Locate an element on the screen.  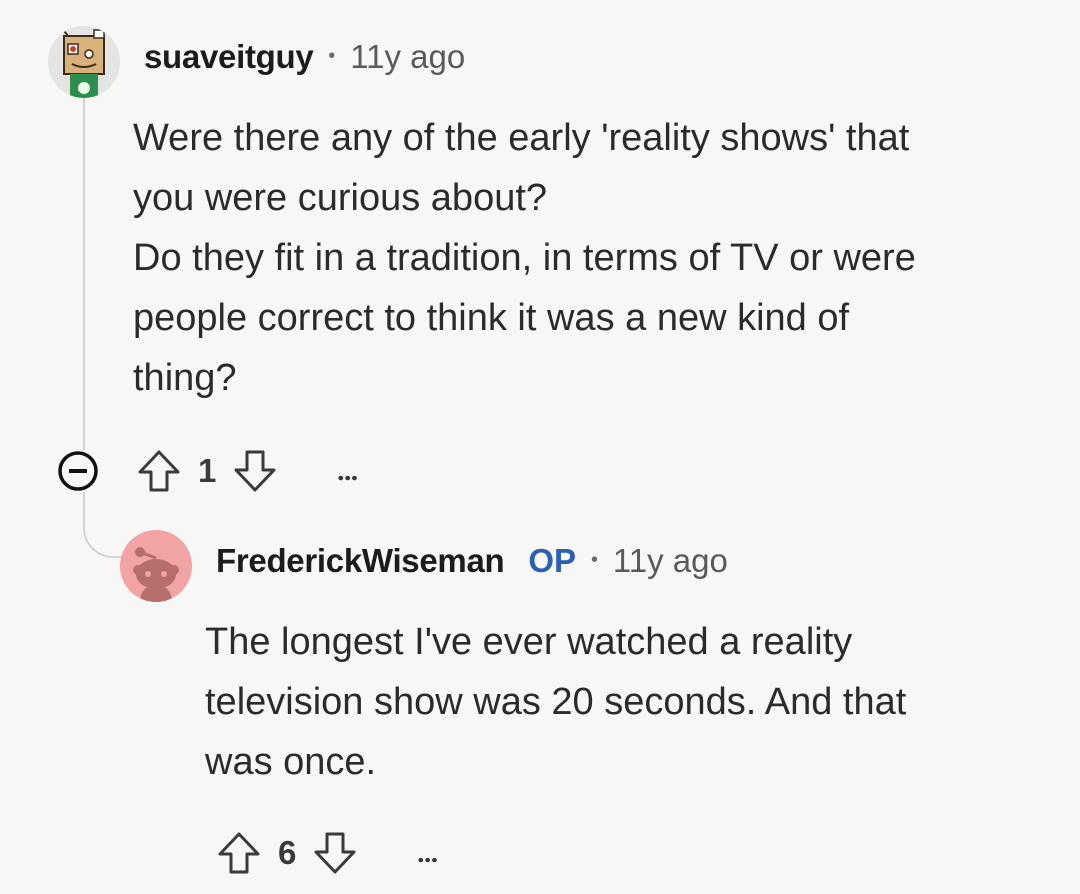
comment-header: suaveitguy • 11y ago is located at coordinates (304, 57).